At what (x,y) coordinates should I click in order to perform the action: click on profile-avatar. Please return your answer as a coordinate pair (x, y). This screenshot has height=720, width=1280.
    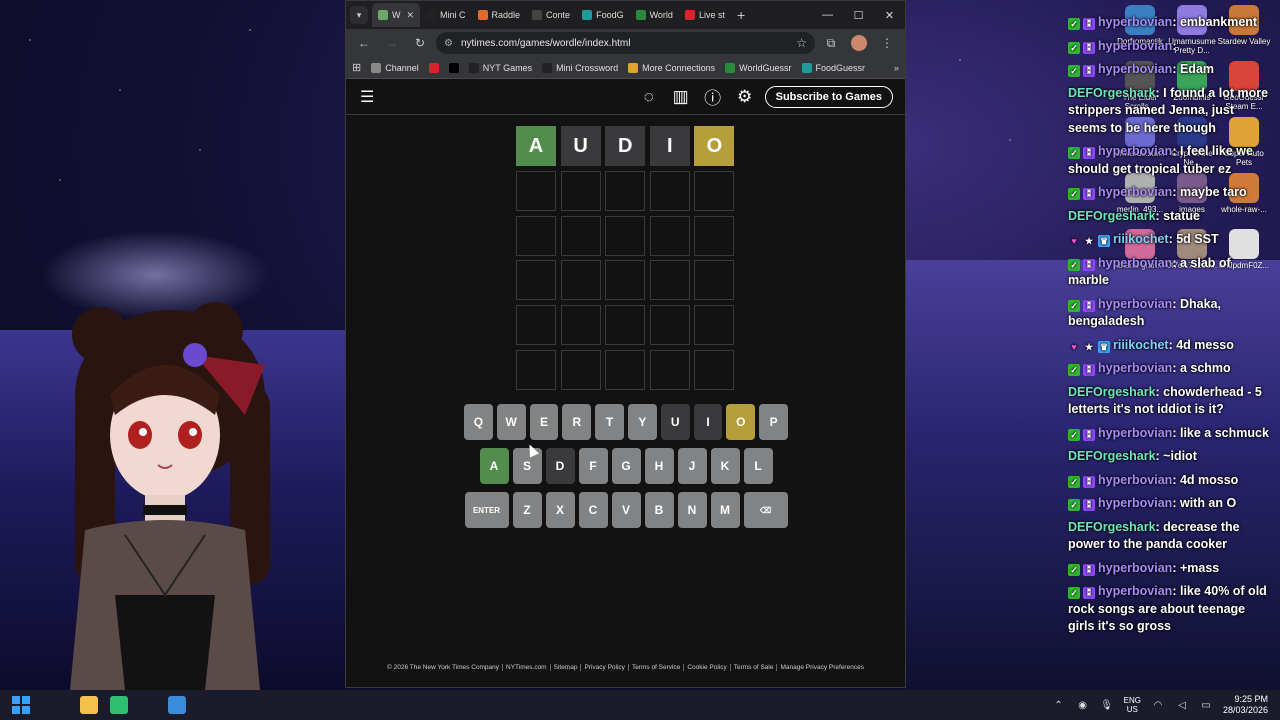
    Looking at the image, I should click on (859, 43).